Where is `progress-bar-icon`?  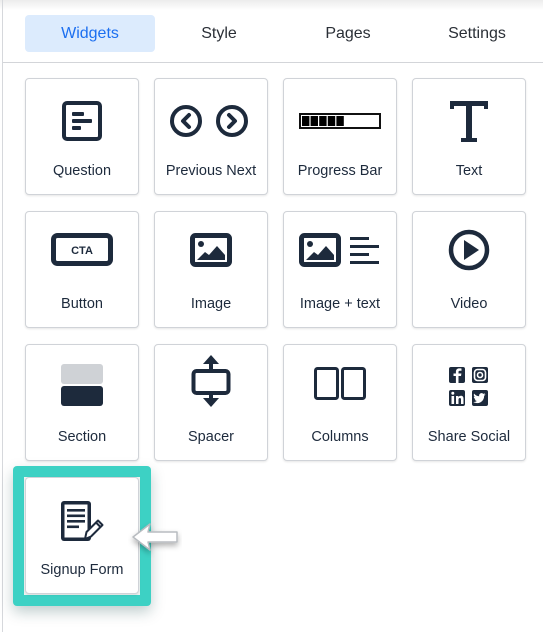
progress-bar-icon is located at coordinates (340, 121).